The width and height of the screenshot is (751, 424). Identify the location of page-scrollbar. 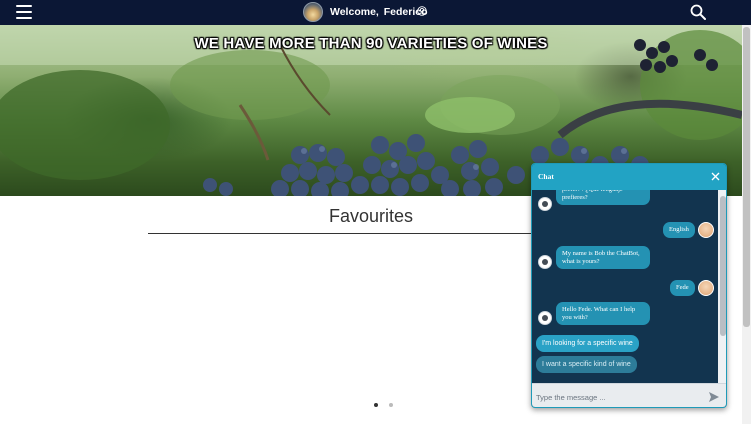
(746, 224).